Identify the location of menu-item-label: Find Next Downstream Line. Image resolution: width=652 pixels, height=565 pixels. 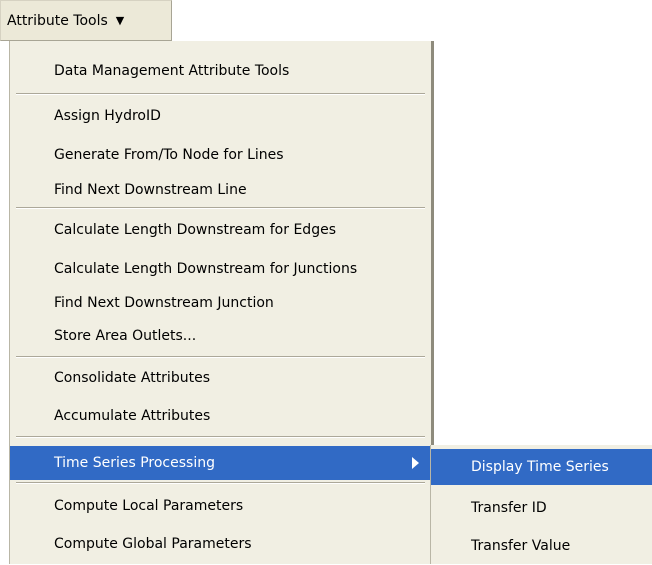
(150, 190).